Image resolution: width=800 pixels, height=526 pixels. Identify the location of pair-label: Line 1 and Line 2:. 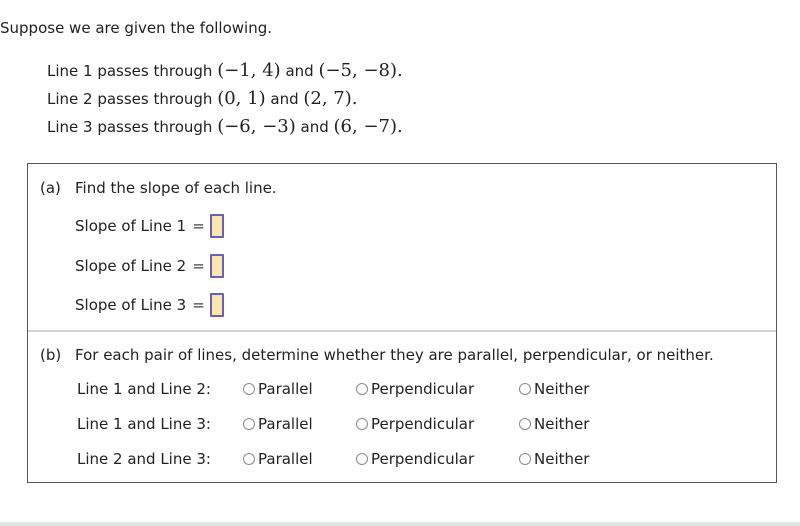
(144, 389).